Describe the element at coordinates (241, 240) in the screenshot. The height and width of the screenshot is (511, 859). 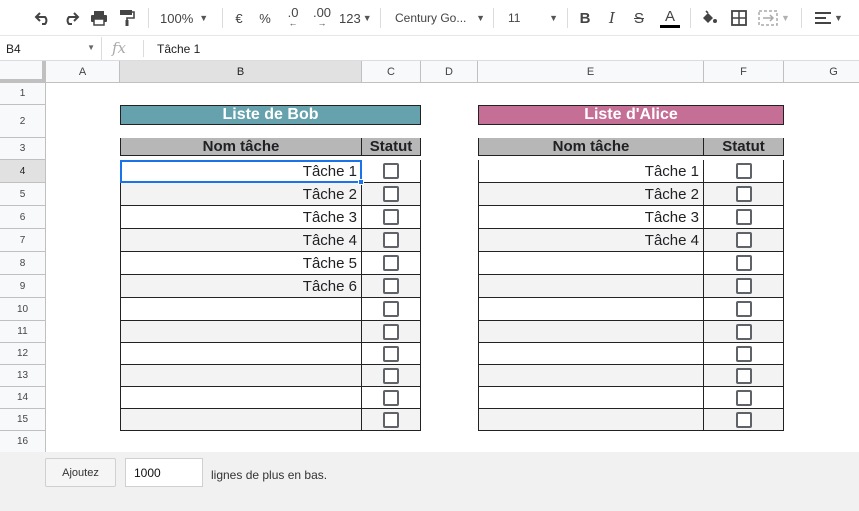
I see `bob-task-cell: Tâche 4` at that location.